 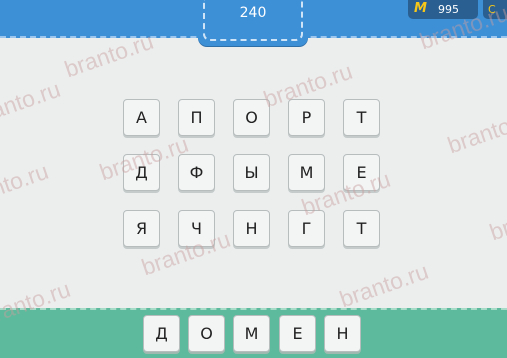 I want to click on letter-tile: Ф, so click(x=196, y=172).